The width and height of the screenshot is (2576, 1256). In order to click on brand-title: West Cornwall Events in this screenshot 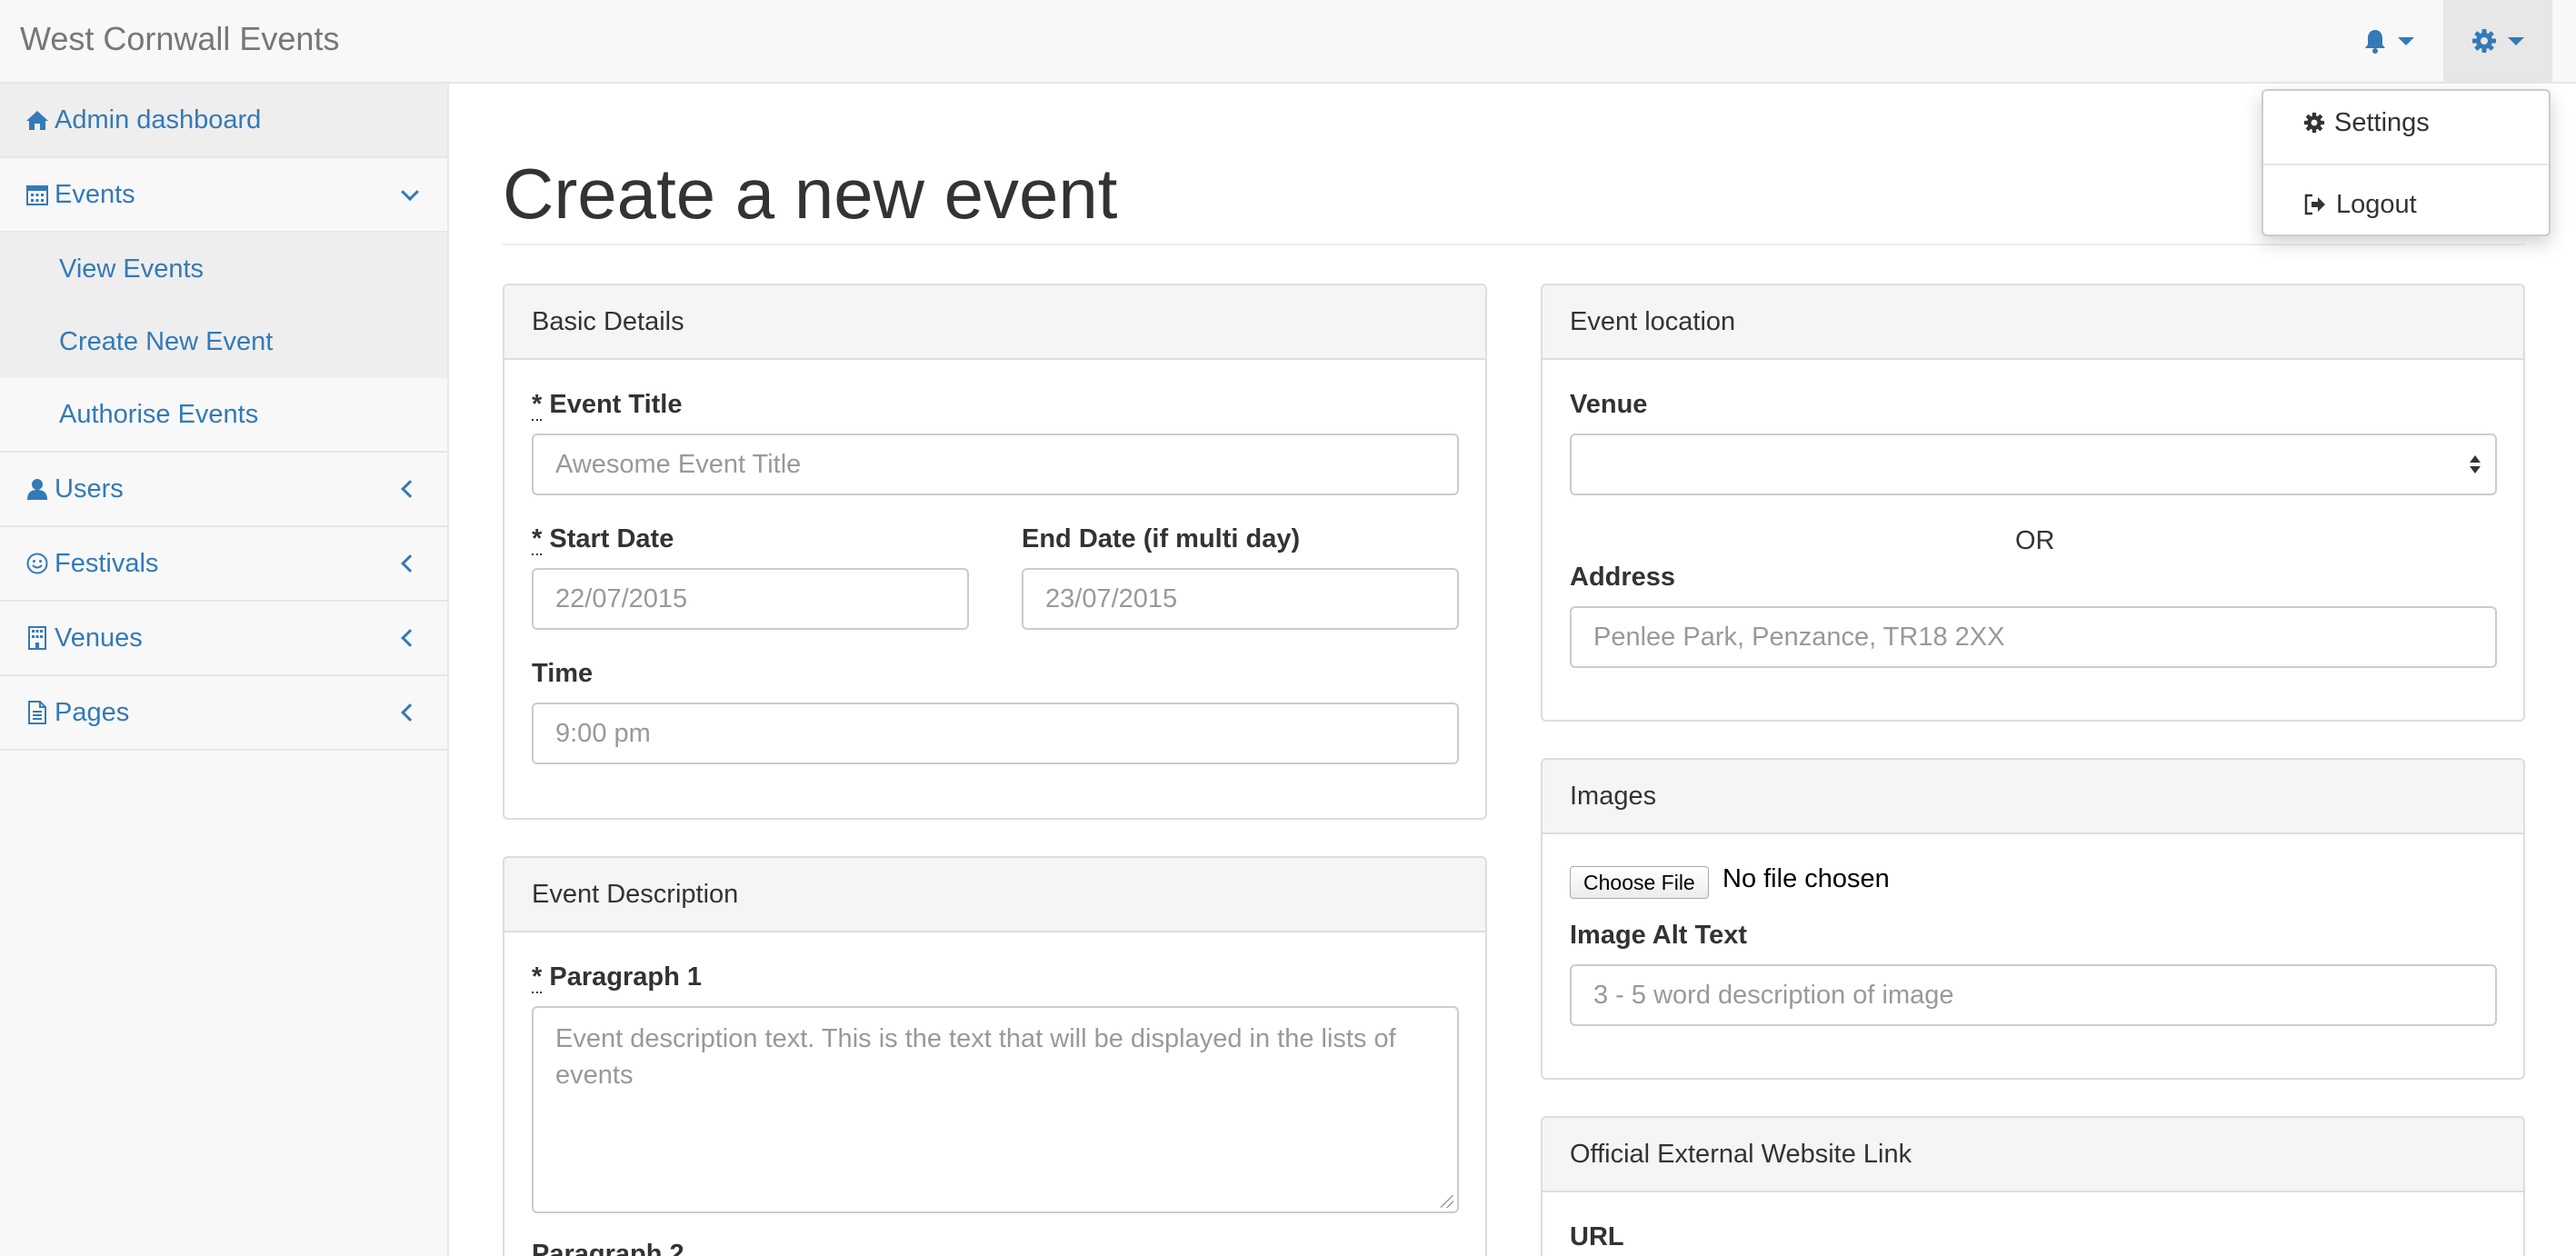, I will do `click(179, 39)`.